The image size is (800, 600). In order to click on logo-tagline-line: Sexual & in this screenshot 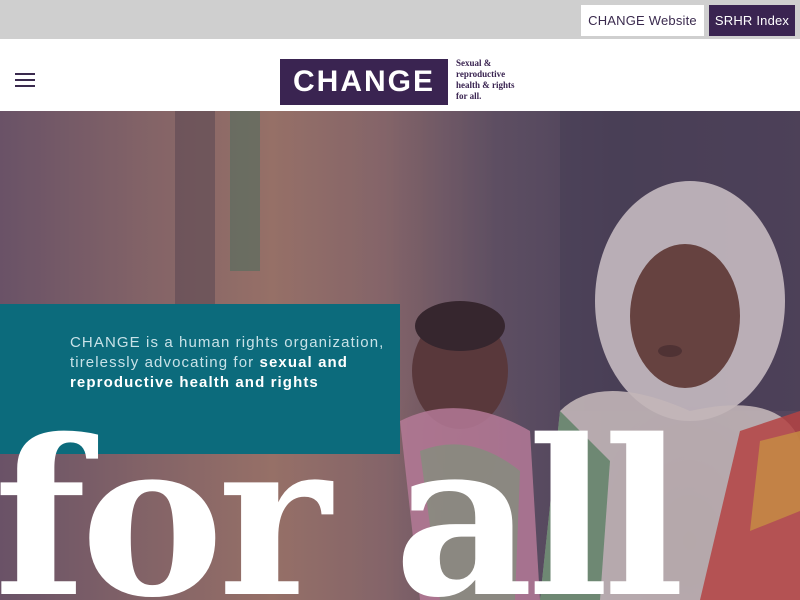, I will do `click(474, 63)`.